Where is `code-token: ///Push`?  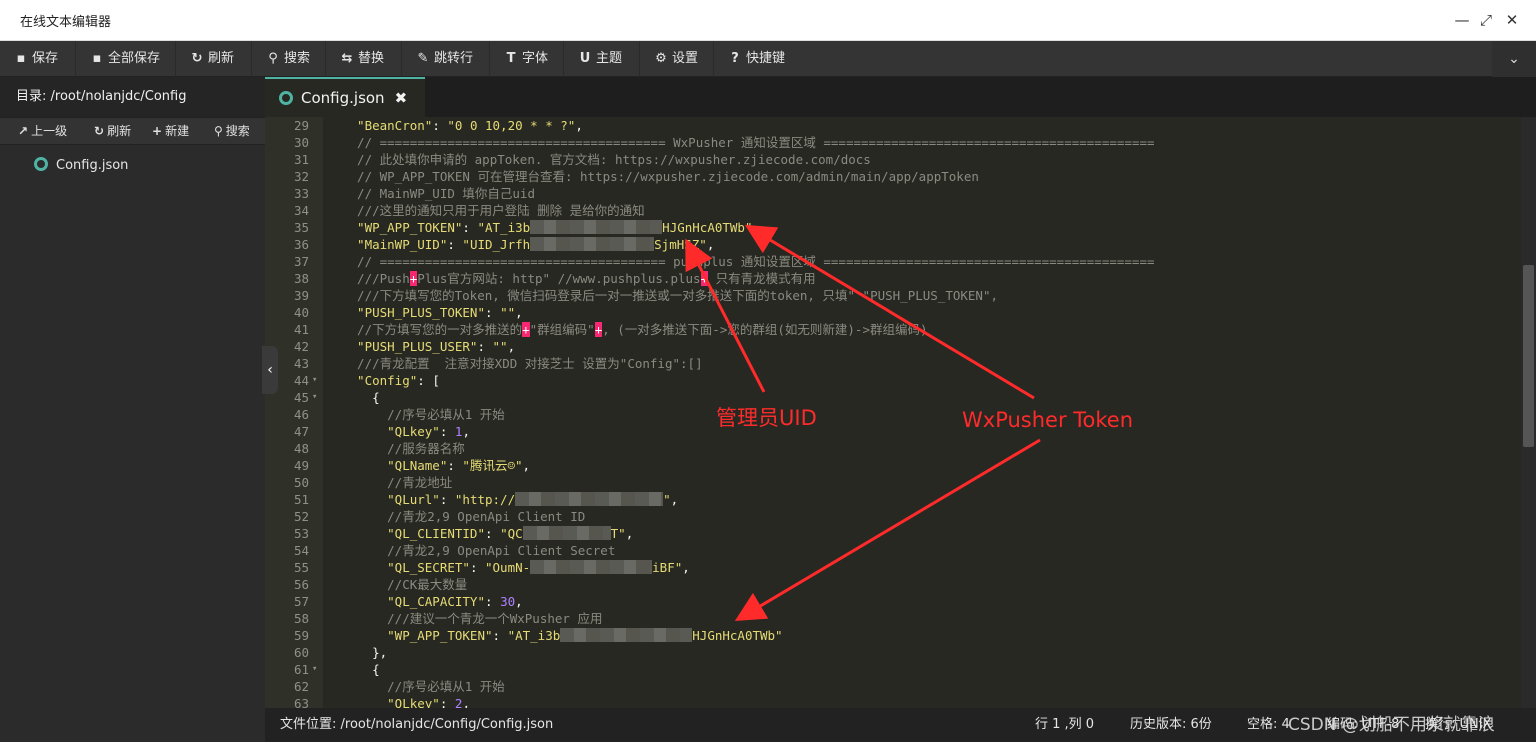 code-token: ///Push is located at coordinates (376, 278).